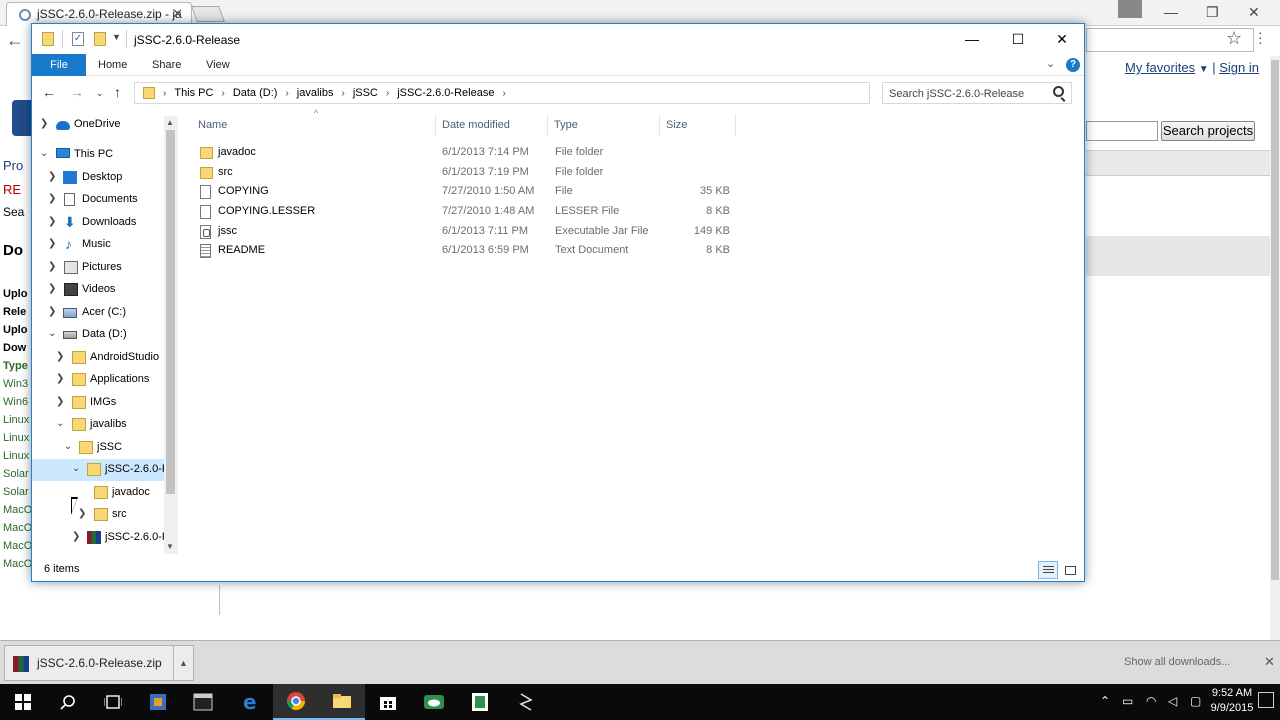 The height and width of the screenshot is (720, 1280). What do you see at coordinates (78, 39) in the screenshot?
I see `properties-icon: ✓` at bounding box center [78, 39].